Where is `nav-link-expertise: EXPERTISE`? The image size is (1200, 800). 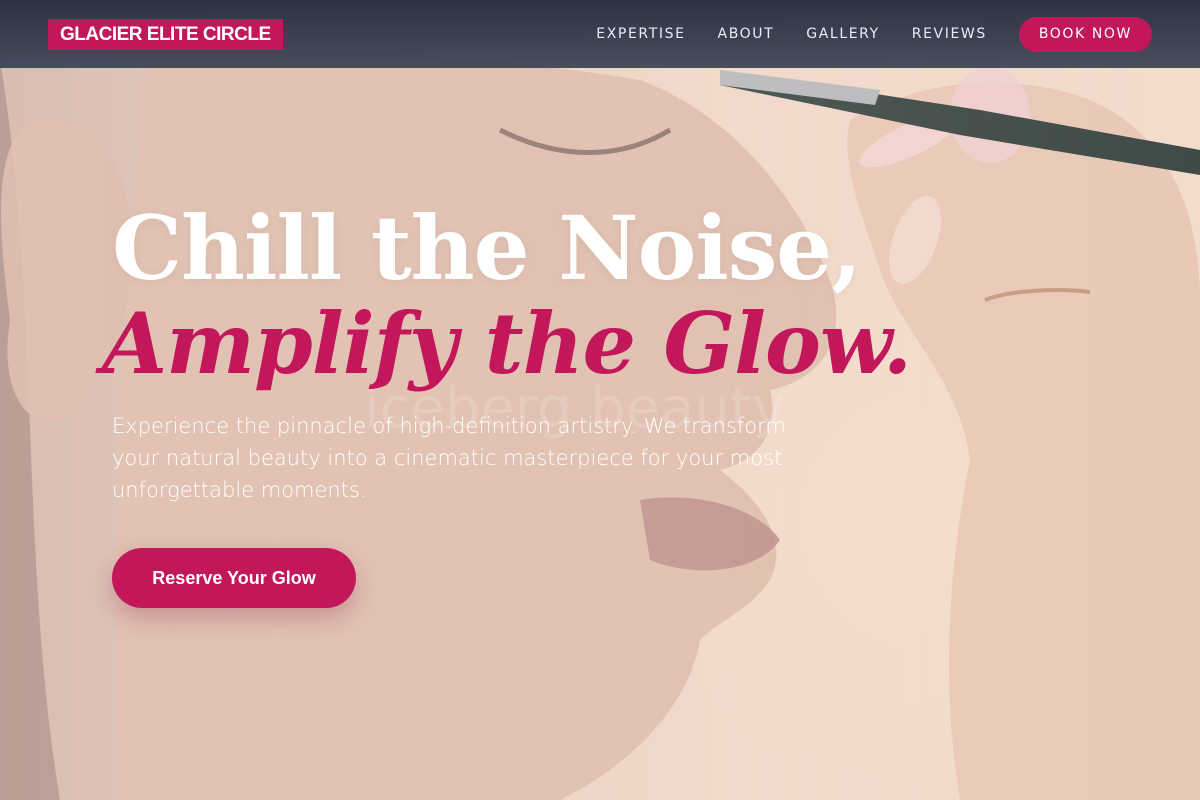
nav-link-expertise: EXPERTISE is located at coordinates (640, 34).